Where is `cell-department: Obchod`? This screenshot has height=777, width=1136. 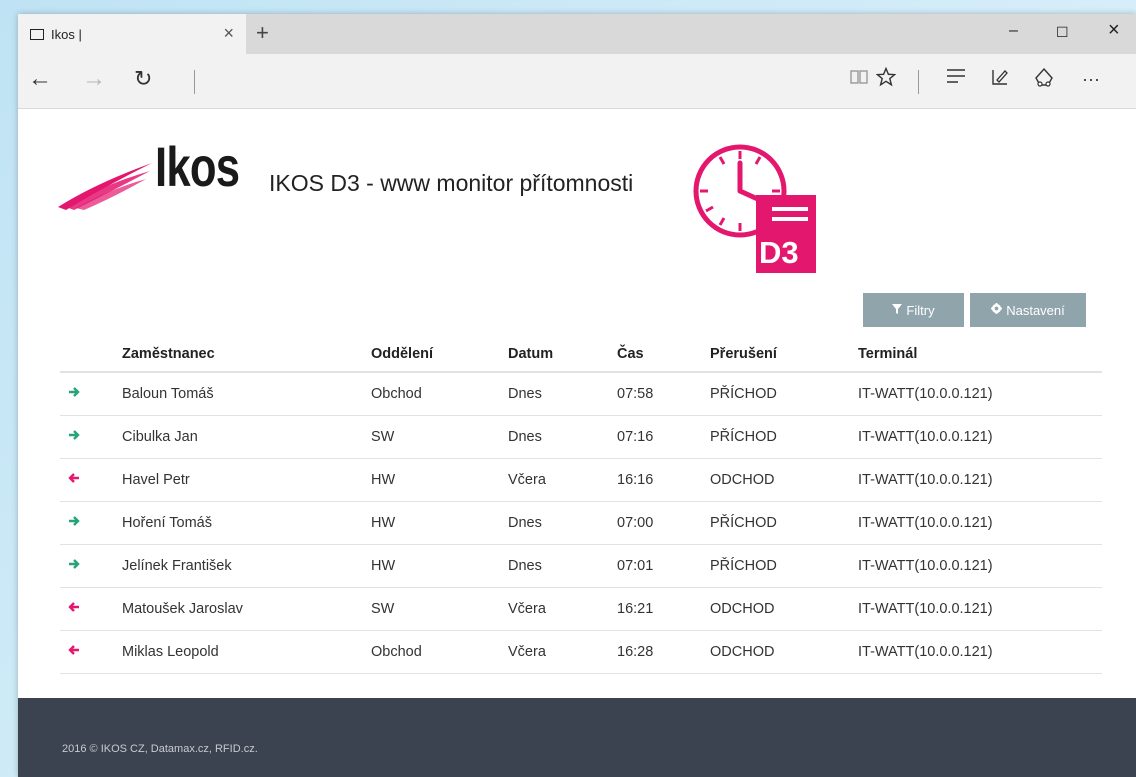
cell-department: Obchod is located at coordinates (438, 394).